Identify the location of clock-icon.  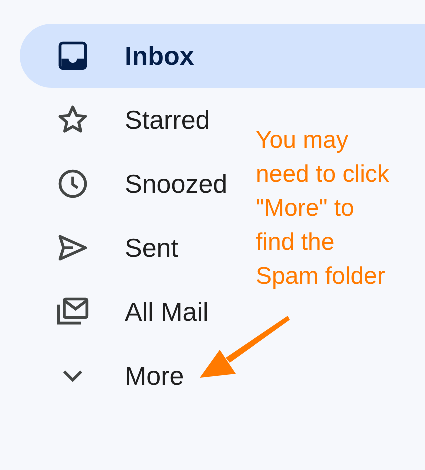
(73, 184).